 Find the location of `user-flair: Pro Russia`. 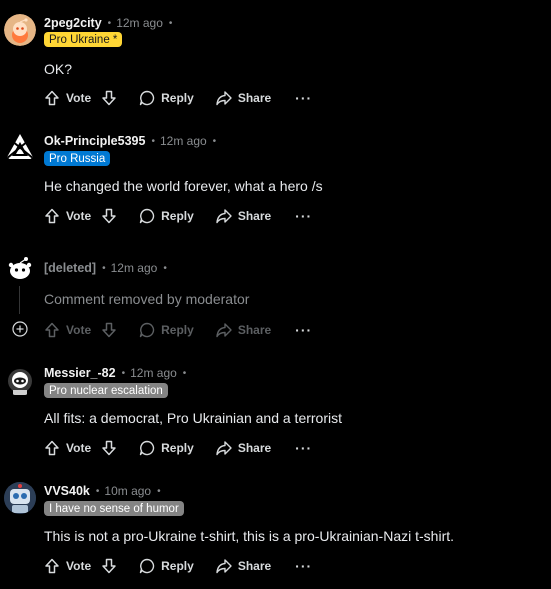

user-flair: Pro Russia is located at coordinates (77, 158).